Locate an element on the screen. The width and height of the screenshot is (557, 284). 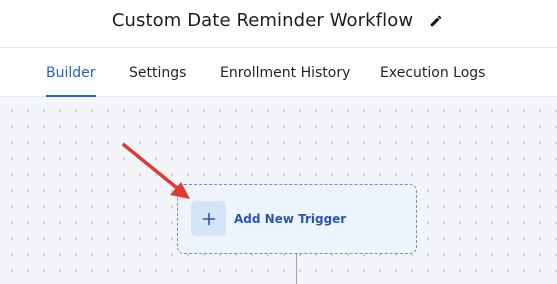
tab-enrollment-history: Enrollment History is located at coordinates (285, 73).